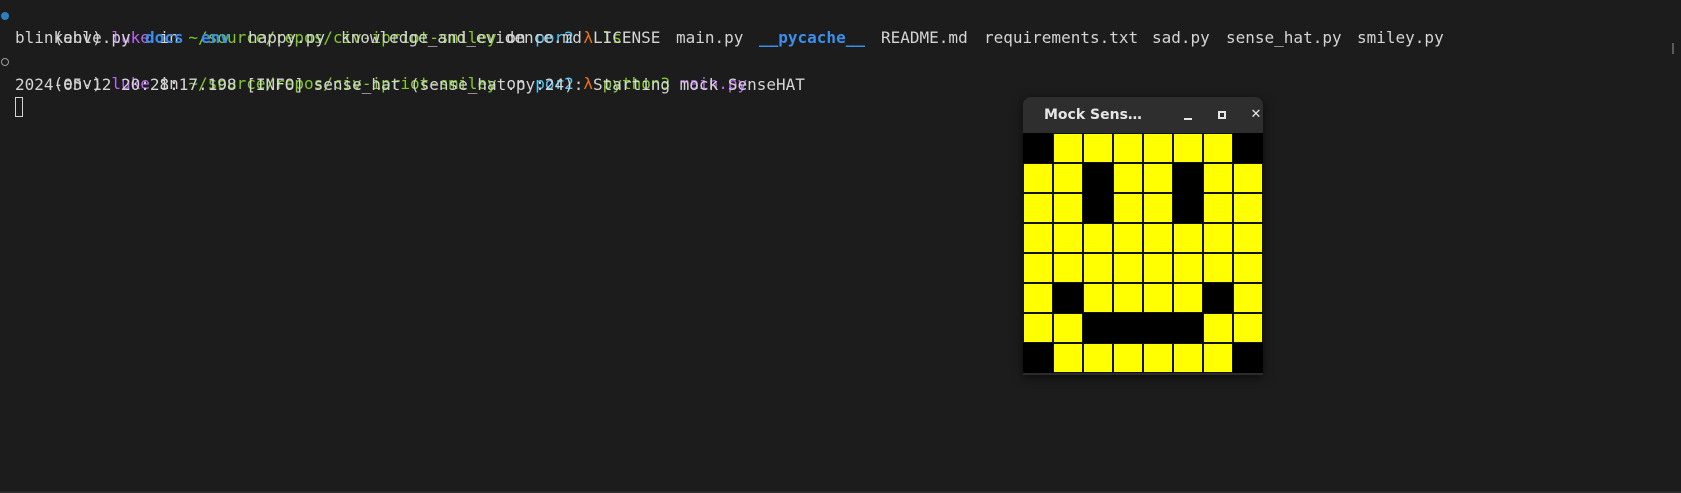 This screenshot has height=493, width=1681. I want to click on ls-file-entry: main.py, so click(710, 37).